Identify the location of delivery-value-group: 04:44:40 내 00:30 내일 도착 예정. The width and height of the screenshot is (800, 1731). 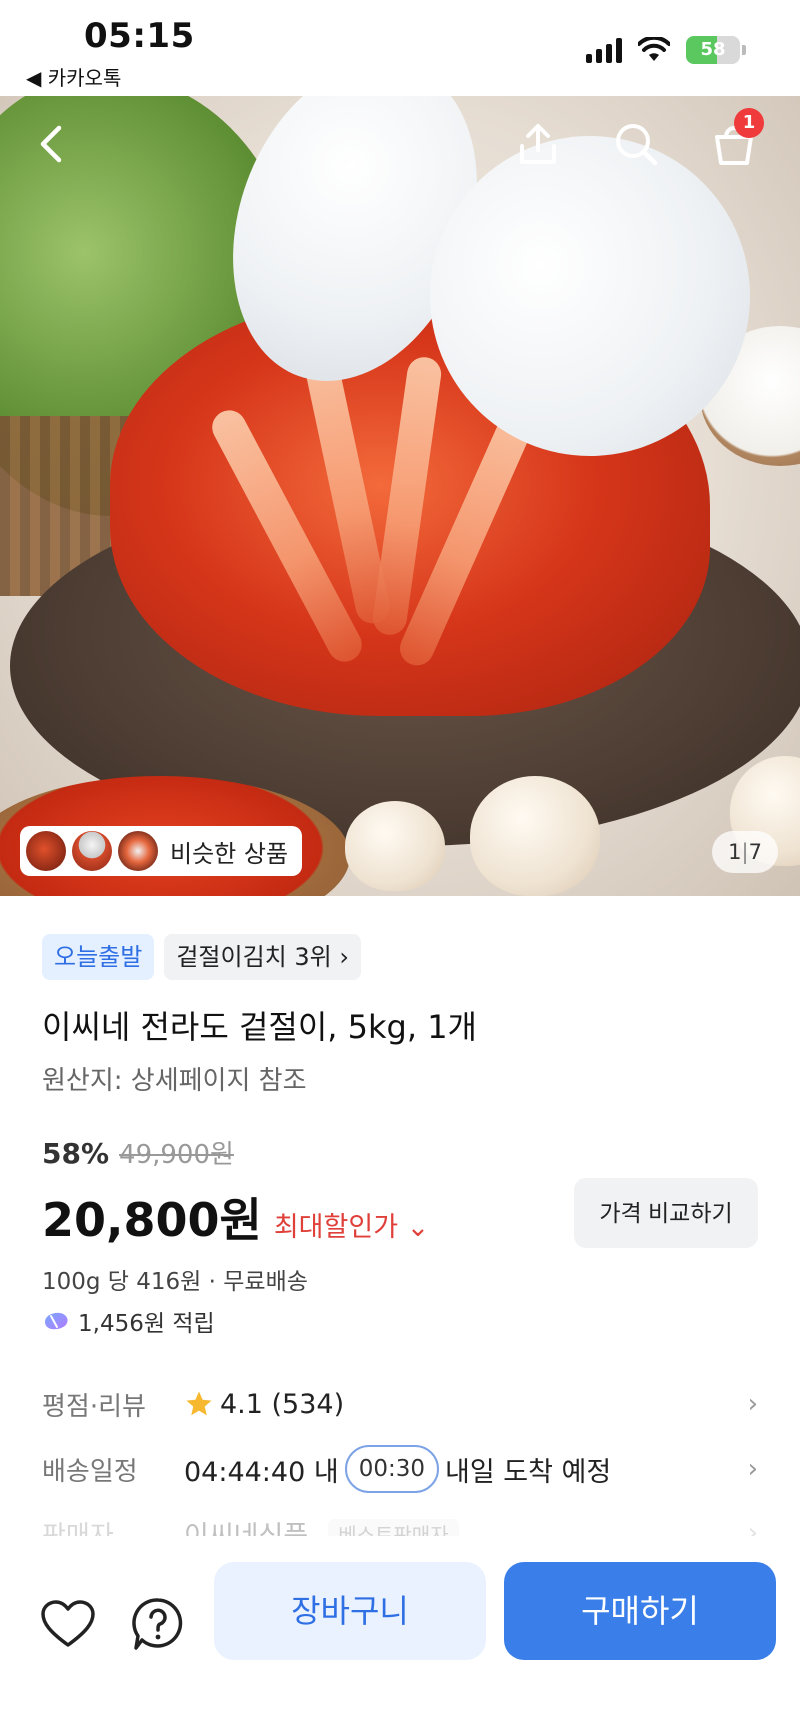
(466, 1469).